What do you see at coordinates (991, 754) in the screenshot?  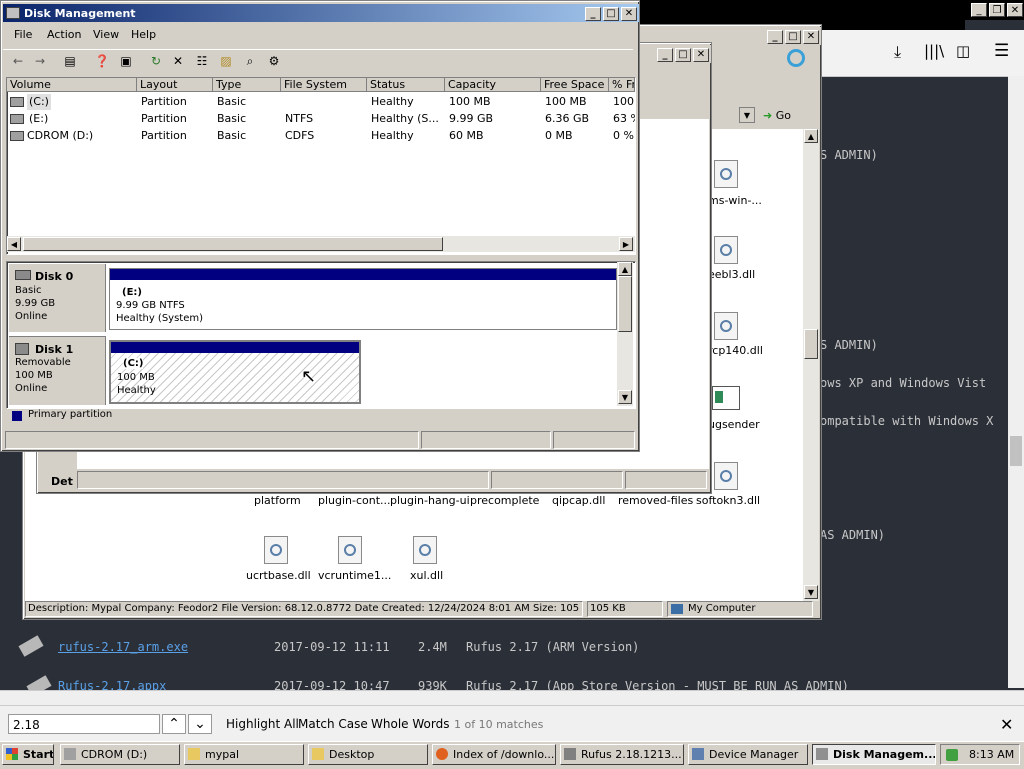 I see `clock: 8:13 AM` at bounding box center [991, 754].